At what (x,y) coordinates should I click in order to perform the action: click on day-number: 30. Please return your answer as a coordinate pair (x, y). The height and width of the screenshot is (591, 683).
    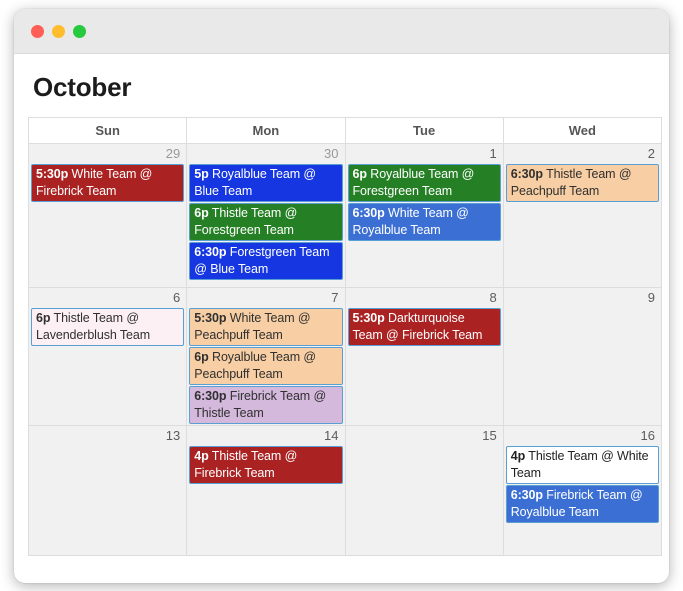
    Looking at the image, I should click on (331, 153).